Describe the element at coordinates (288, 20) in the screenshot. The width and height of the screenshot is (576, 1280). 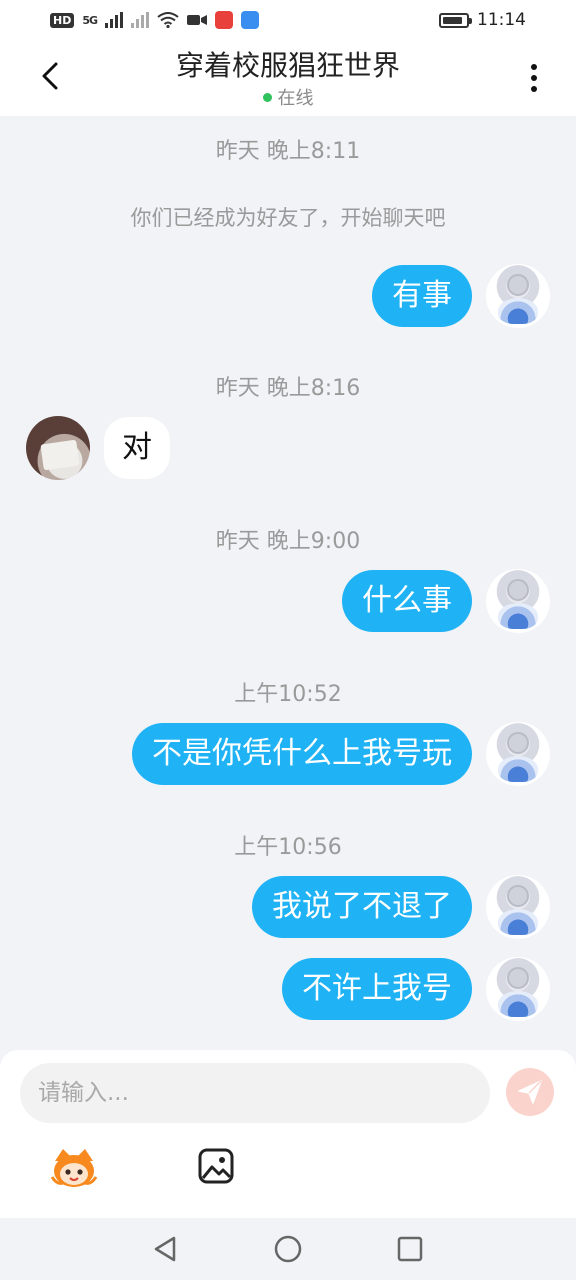
I see `status-bar: HD 5G 11:14` at that location.